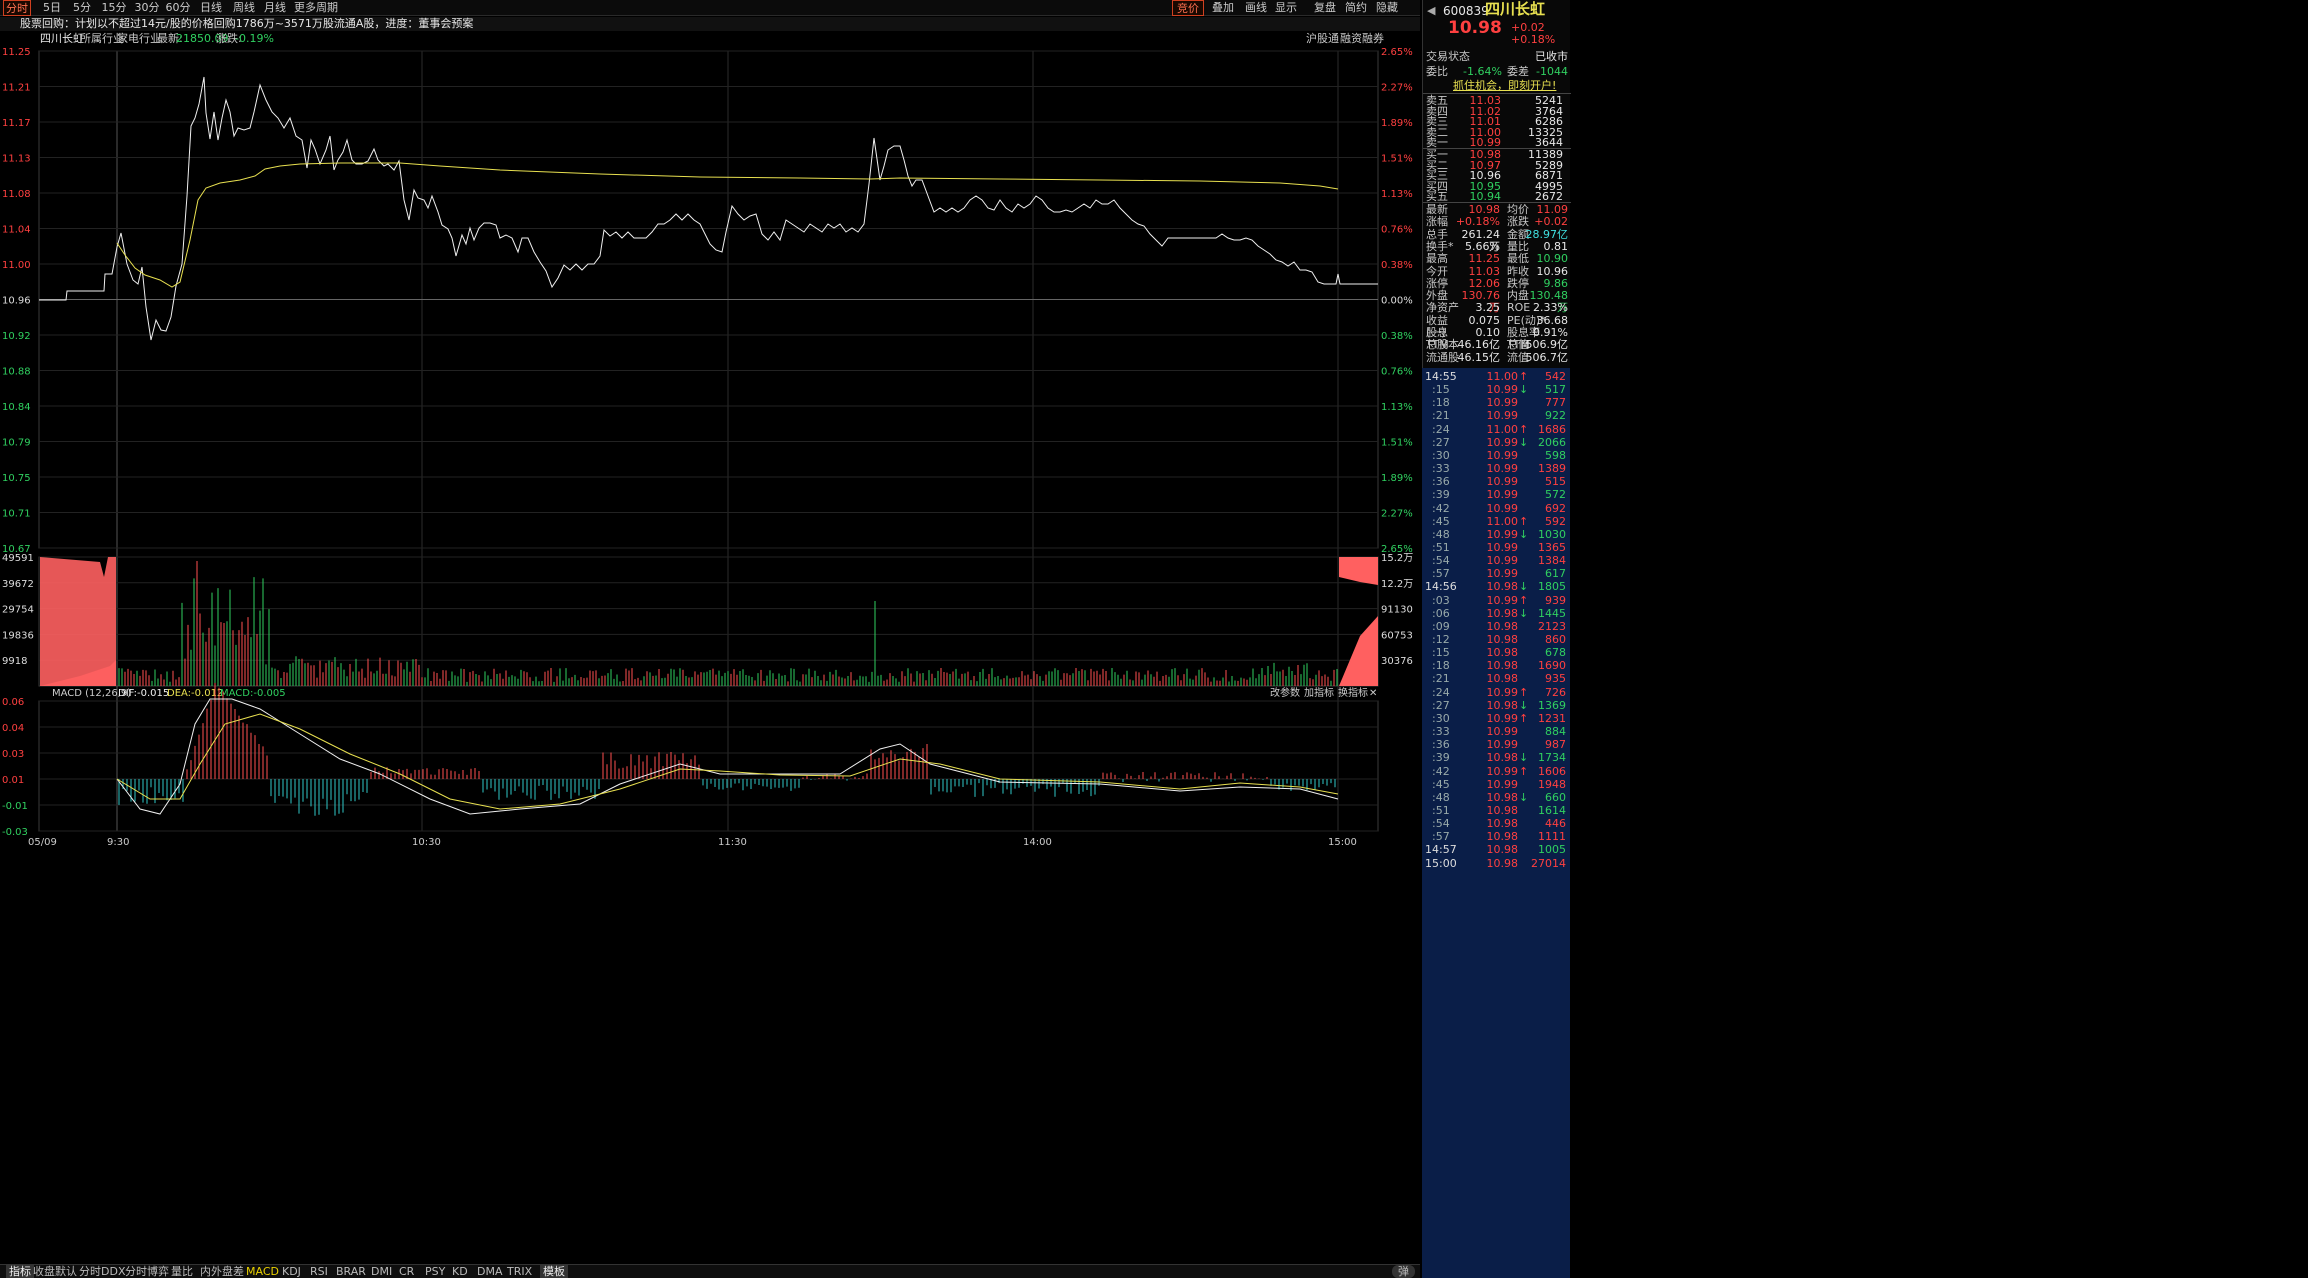 Image resolution: width=2308 pixels, height=1278 pixels. I want to click on vol2-tick-label: 12.2万, so click(1397, 584).